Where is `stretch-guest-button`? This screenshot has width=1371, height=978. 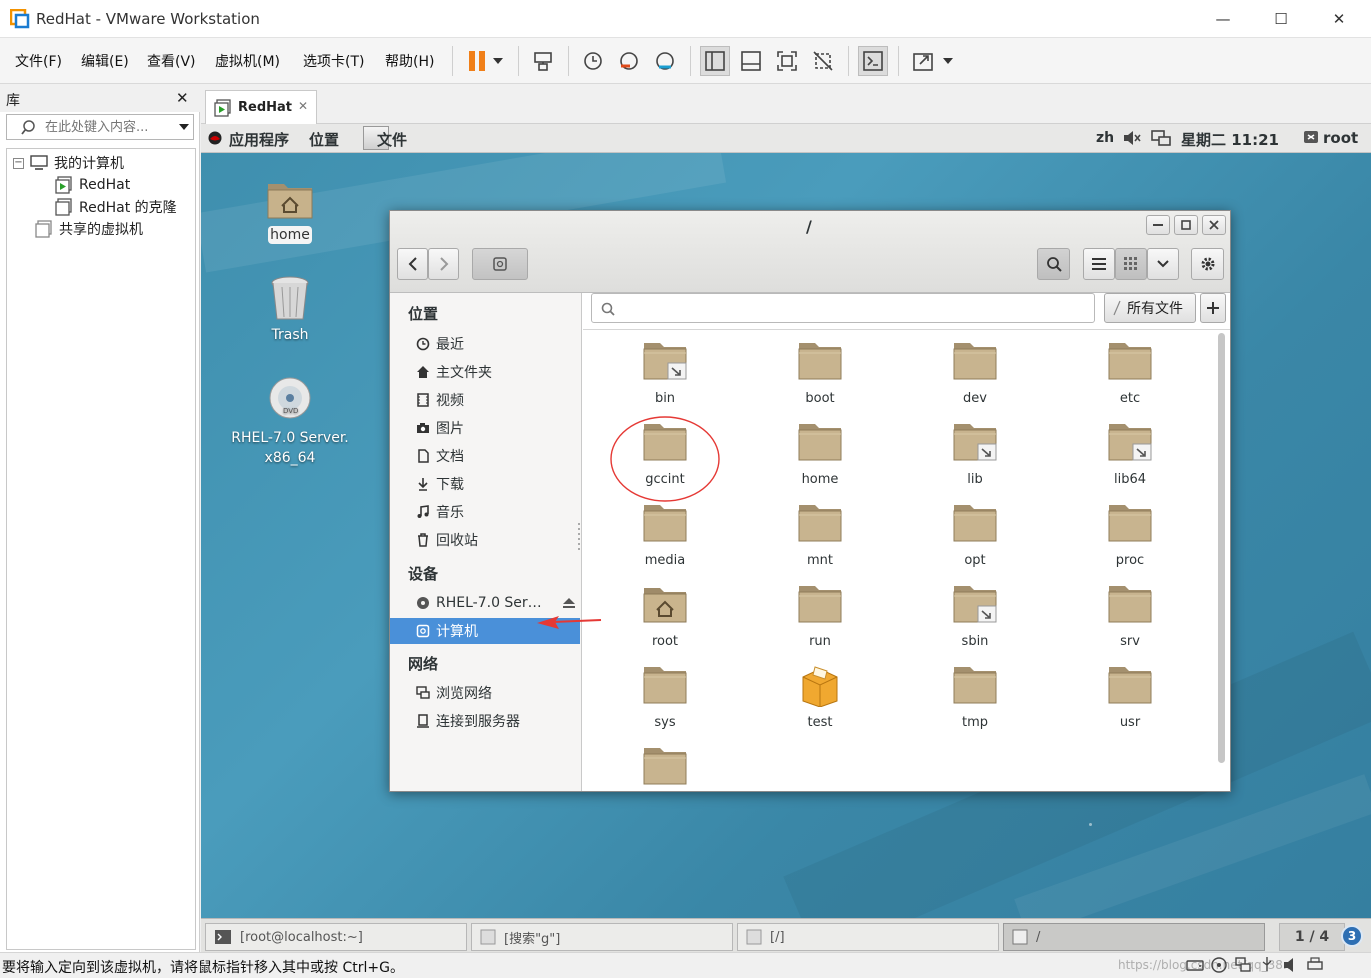
stretch-guest-button is located at coordinates (923, 61).